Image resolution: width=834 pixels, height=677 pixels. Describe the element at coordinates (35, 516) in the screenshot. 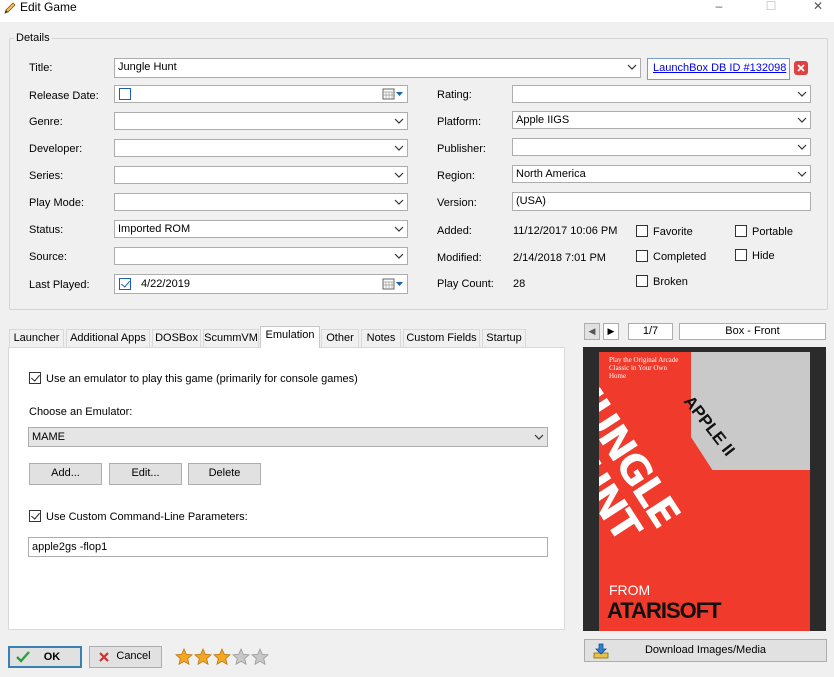

I see `custom-params-checkbox` at that location.